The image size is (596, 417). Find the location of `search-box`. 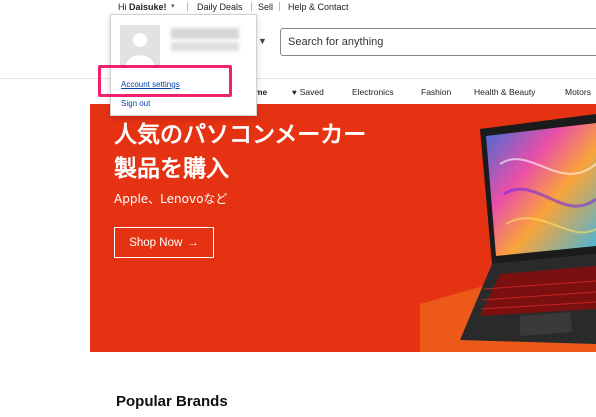

search-box is located at coordinates (438, 42).